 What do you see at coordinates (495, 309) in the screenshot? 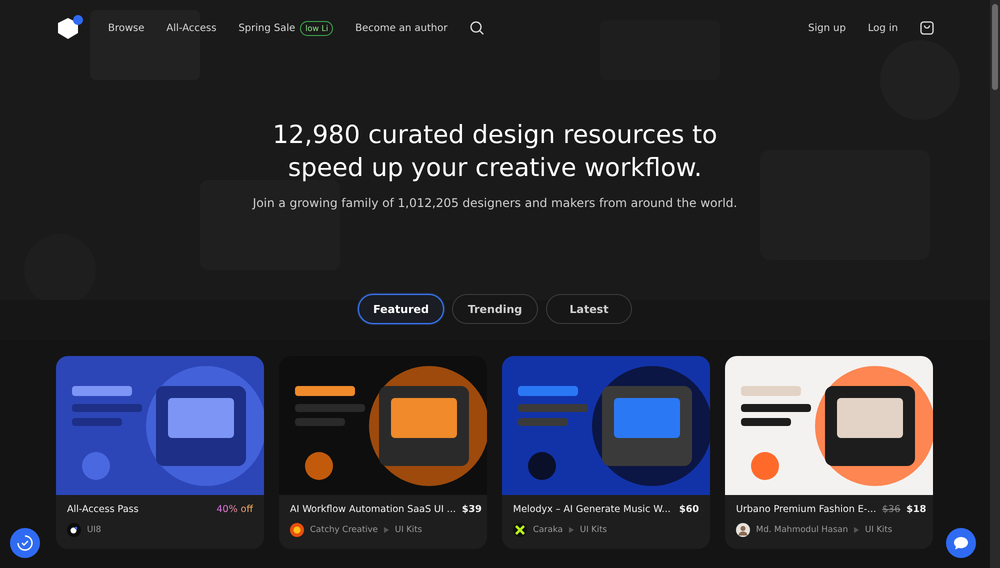
I see `filter-tab: Trending` at bounding box center [495, 309].